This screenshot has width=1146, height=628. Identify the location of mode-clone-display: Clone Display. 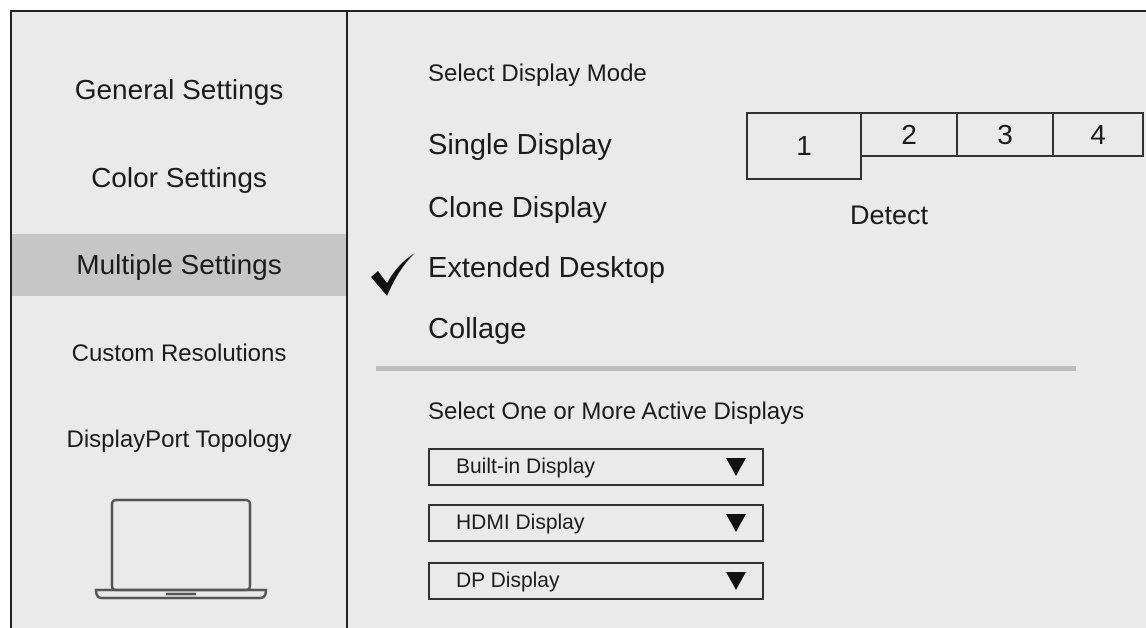
(517, 208).